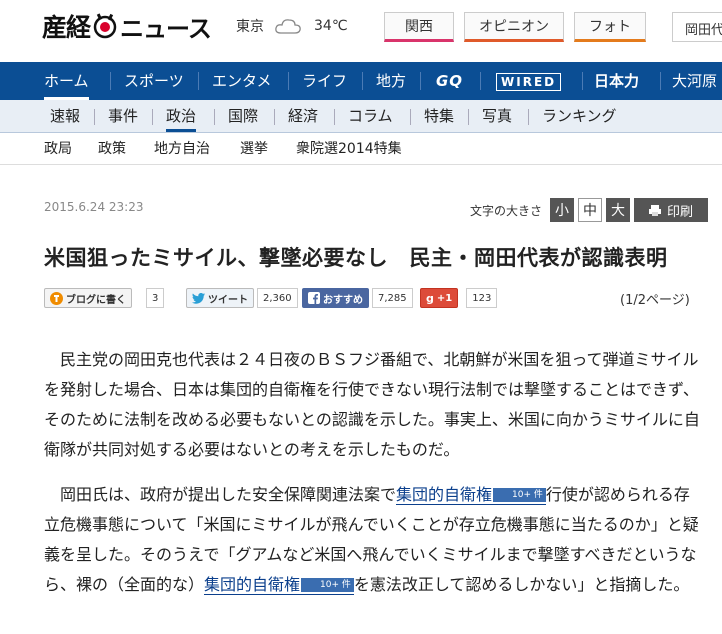  I want to click on page-indicator: (1/2ページ), so click(655, 300).